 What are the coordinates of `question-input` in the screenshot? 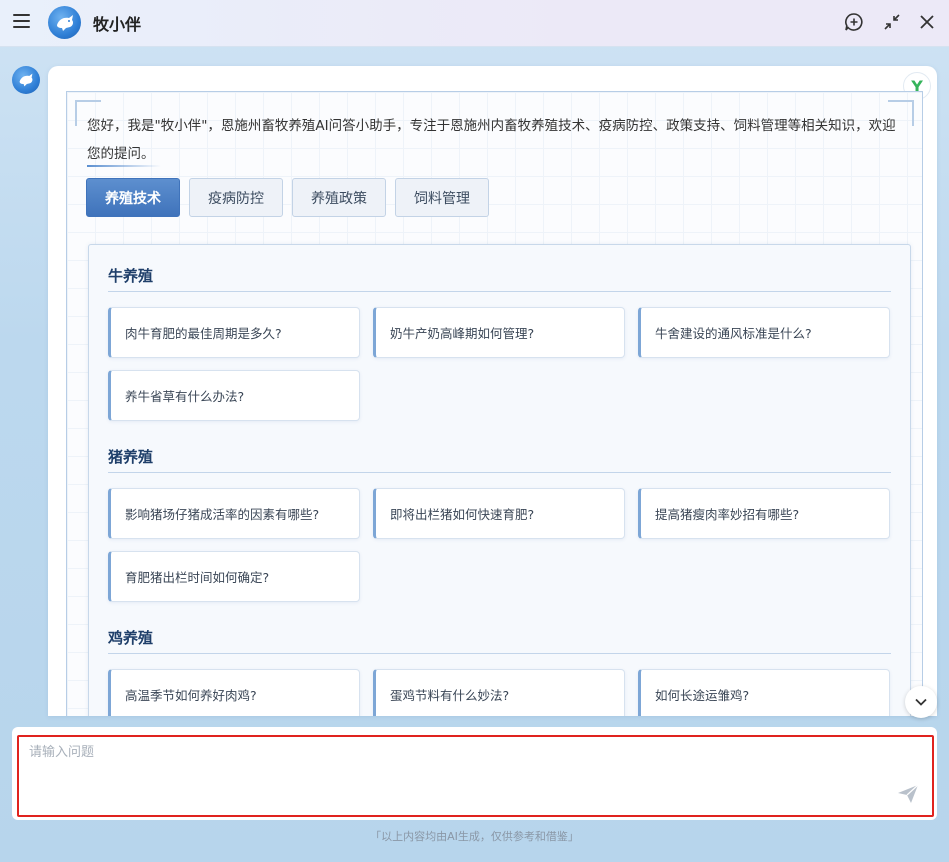 It's located at (475, 776).